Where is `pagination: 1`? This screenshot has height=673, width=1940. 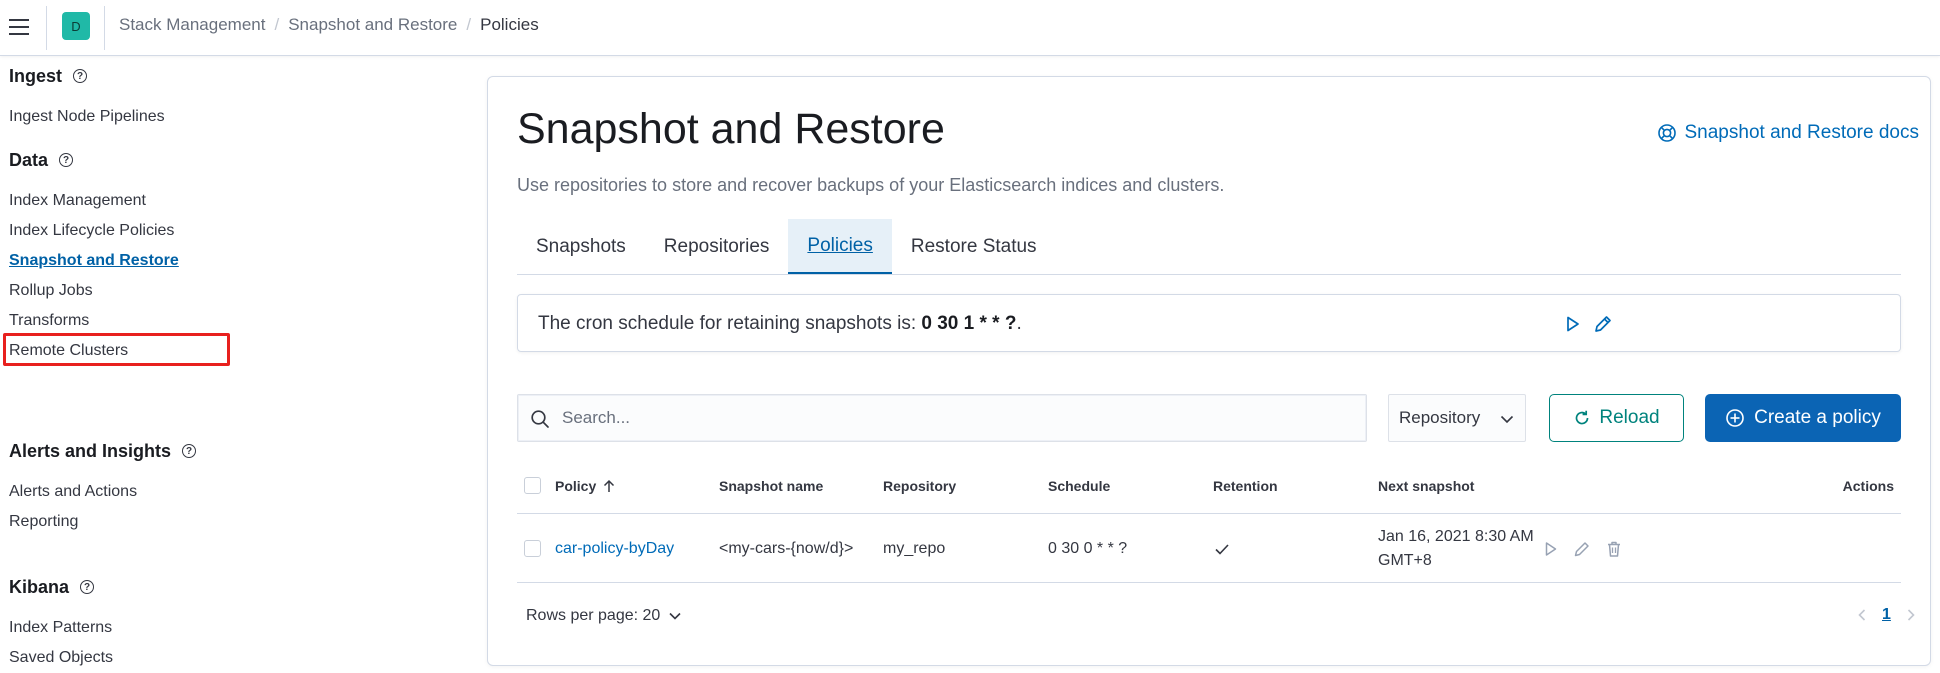
pagination: 1 is located at coordinates (1886, 615).